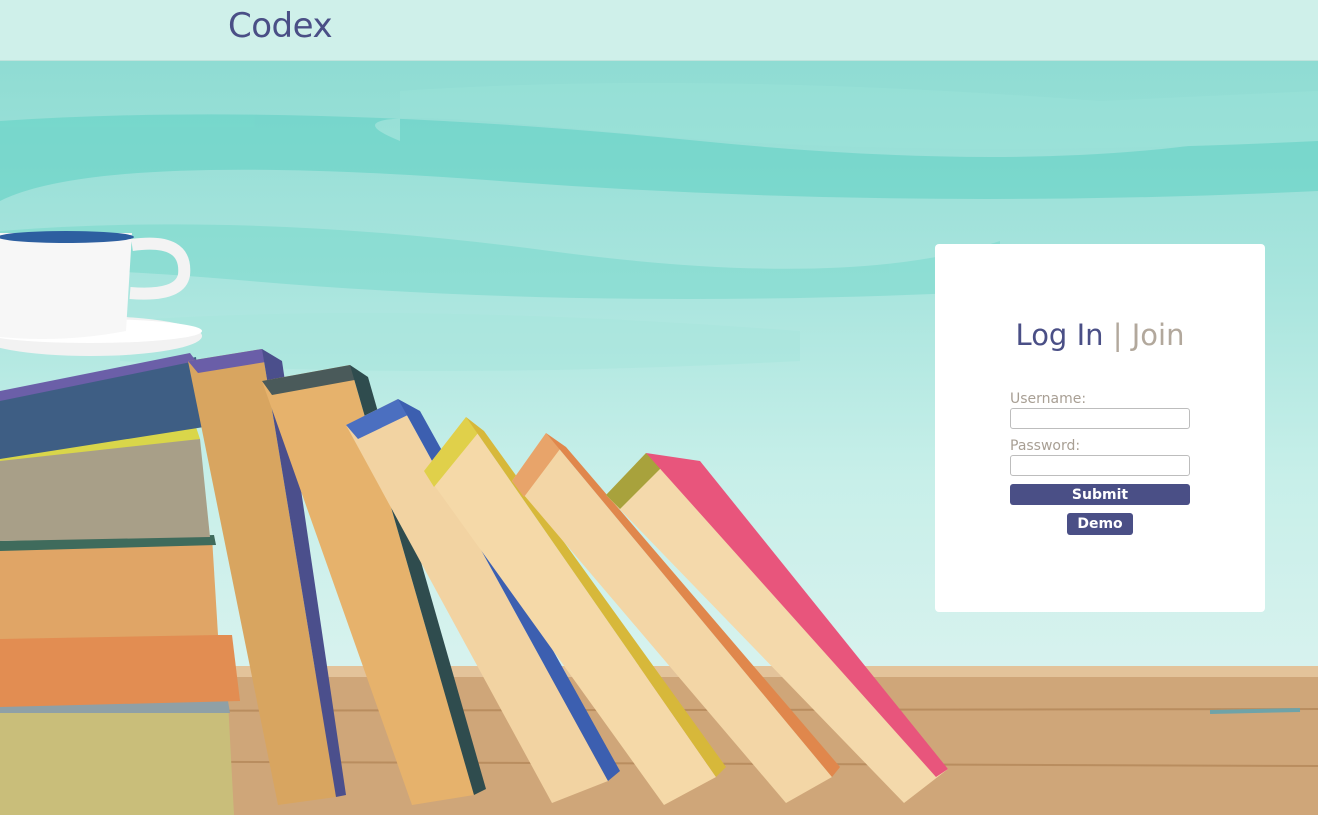 The height and width of the screenshot is (815, 1318). I want to click on username-input, so click(1100, 418).